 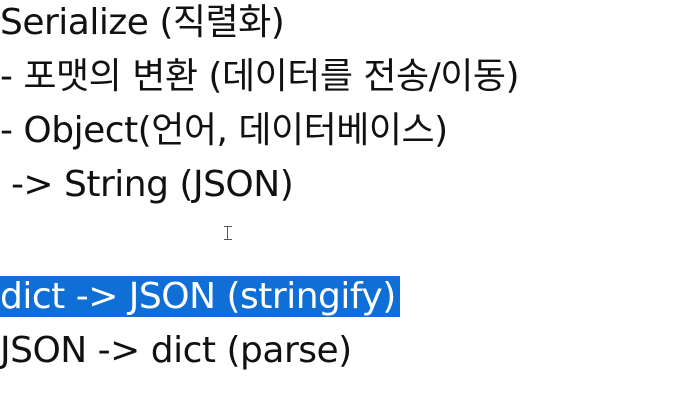 I want to click on text-selection: dict -> JSON (stringify), so click(x=200, y=296).